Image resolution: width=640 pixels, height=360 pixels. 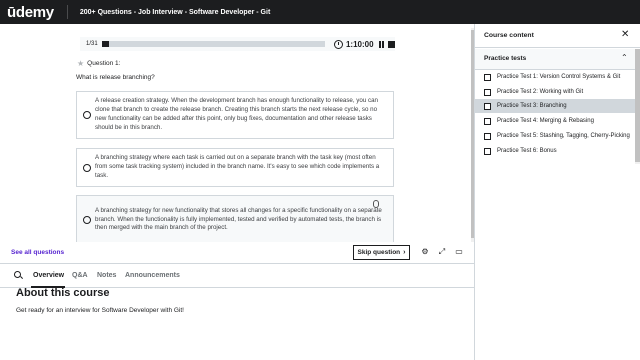 I want to click on see-all-questions-link: See all questions, so click(x=37, y=252).